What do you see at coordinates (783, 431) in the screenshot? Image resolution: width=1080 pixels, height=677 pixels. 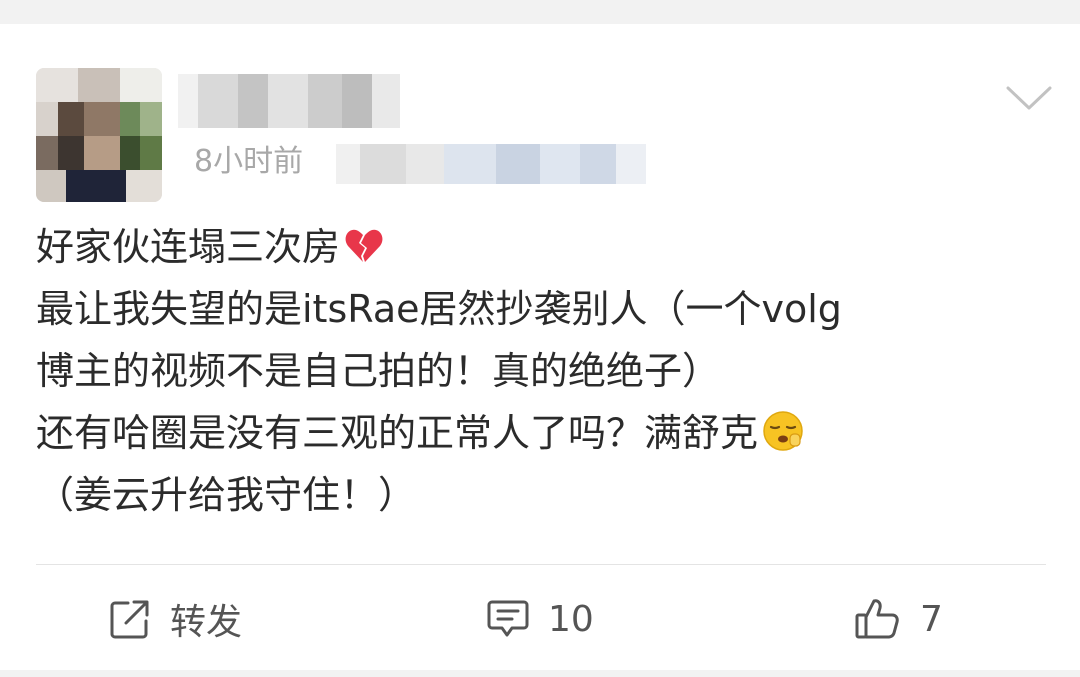 I see `yawning-face-emoji` at bounding box center [783, 431].